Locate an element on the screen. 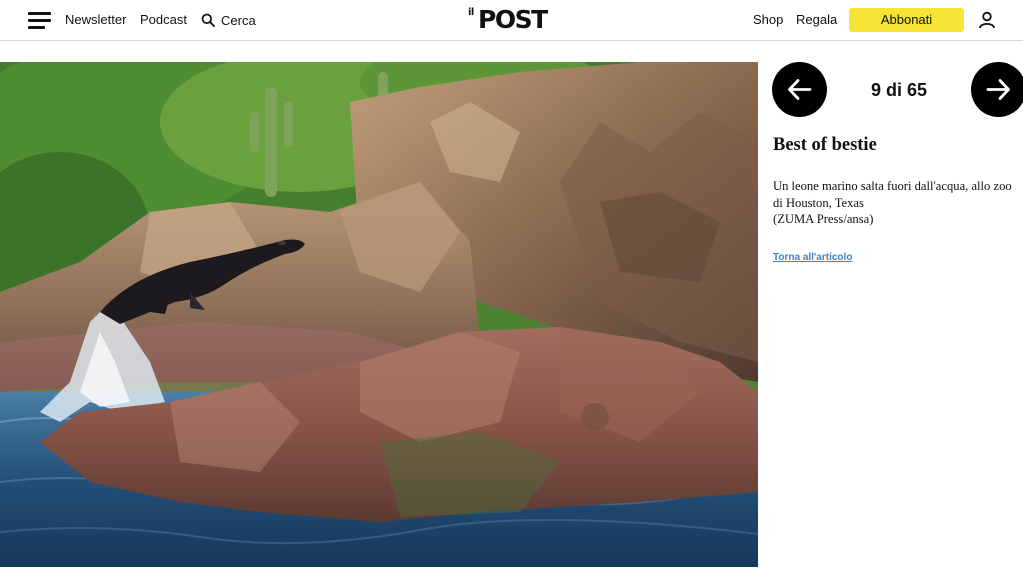 The height and width of the screenshot is (569, 1023). counter-current: 9 is located at coordinates (875, 90).